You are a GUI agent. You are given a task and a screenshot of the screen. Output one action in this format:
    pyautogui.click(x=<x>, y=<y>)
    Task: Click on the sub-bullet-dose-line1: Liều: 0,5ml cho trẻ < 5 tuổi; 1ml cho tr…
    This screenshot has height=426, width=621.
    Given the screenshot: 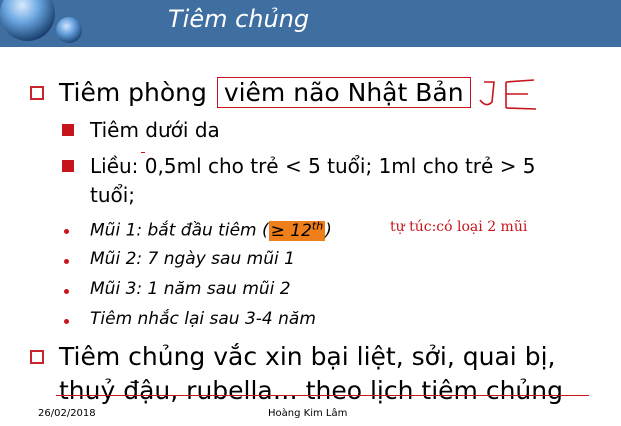 What is the action you would take?
    pyautogui.click(x=313, y=166)
    